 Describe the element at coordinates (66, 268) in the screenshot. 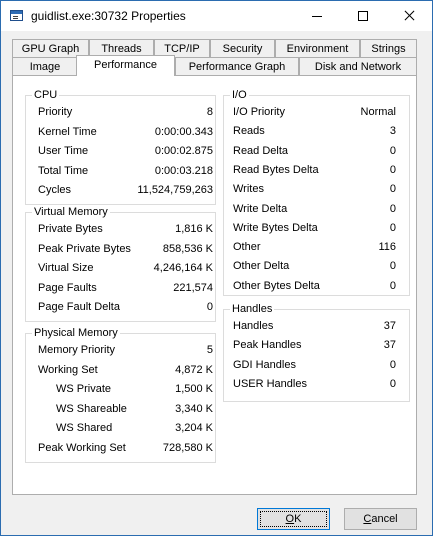

I see `virtual-memory-label: Virtual Size` at that location.